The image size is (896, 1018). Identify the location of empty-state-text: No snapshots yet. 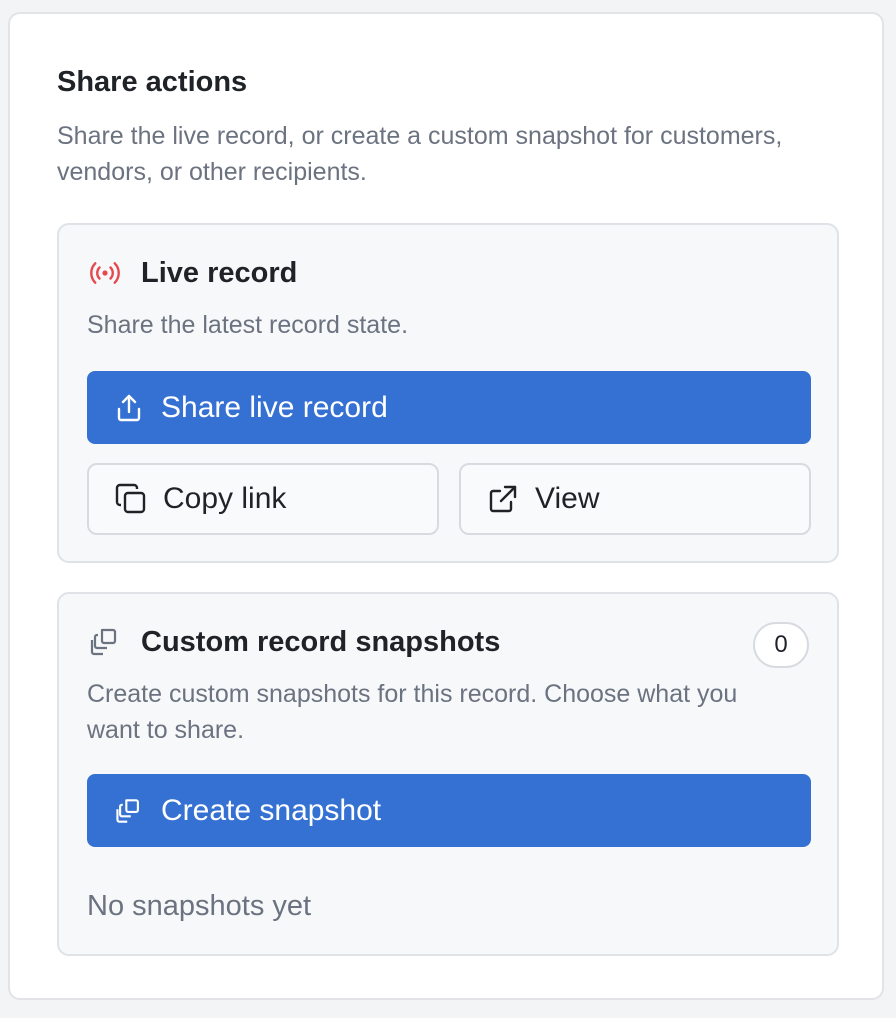
(199, 906).